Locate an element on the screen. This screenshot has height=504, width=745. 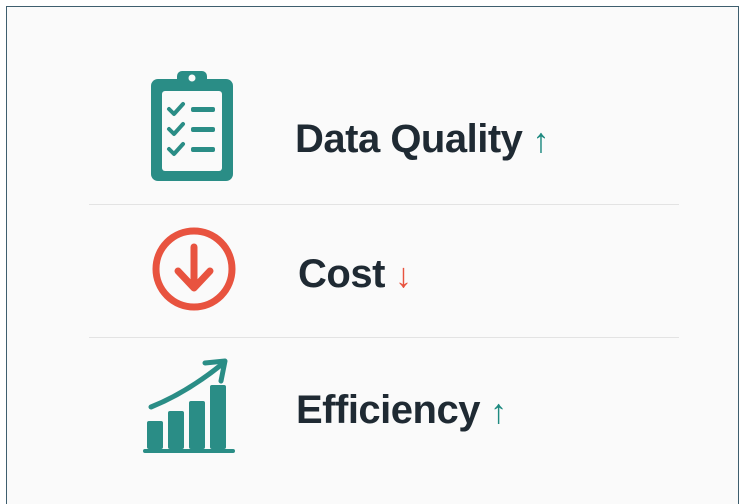
down-arrow-circle-icon is located at coordinates (194, 271).